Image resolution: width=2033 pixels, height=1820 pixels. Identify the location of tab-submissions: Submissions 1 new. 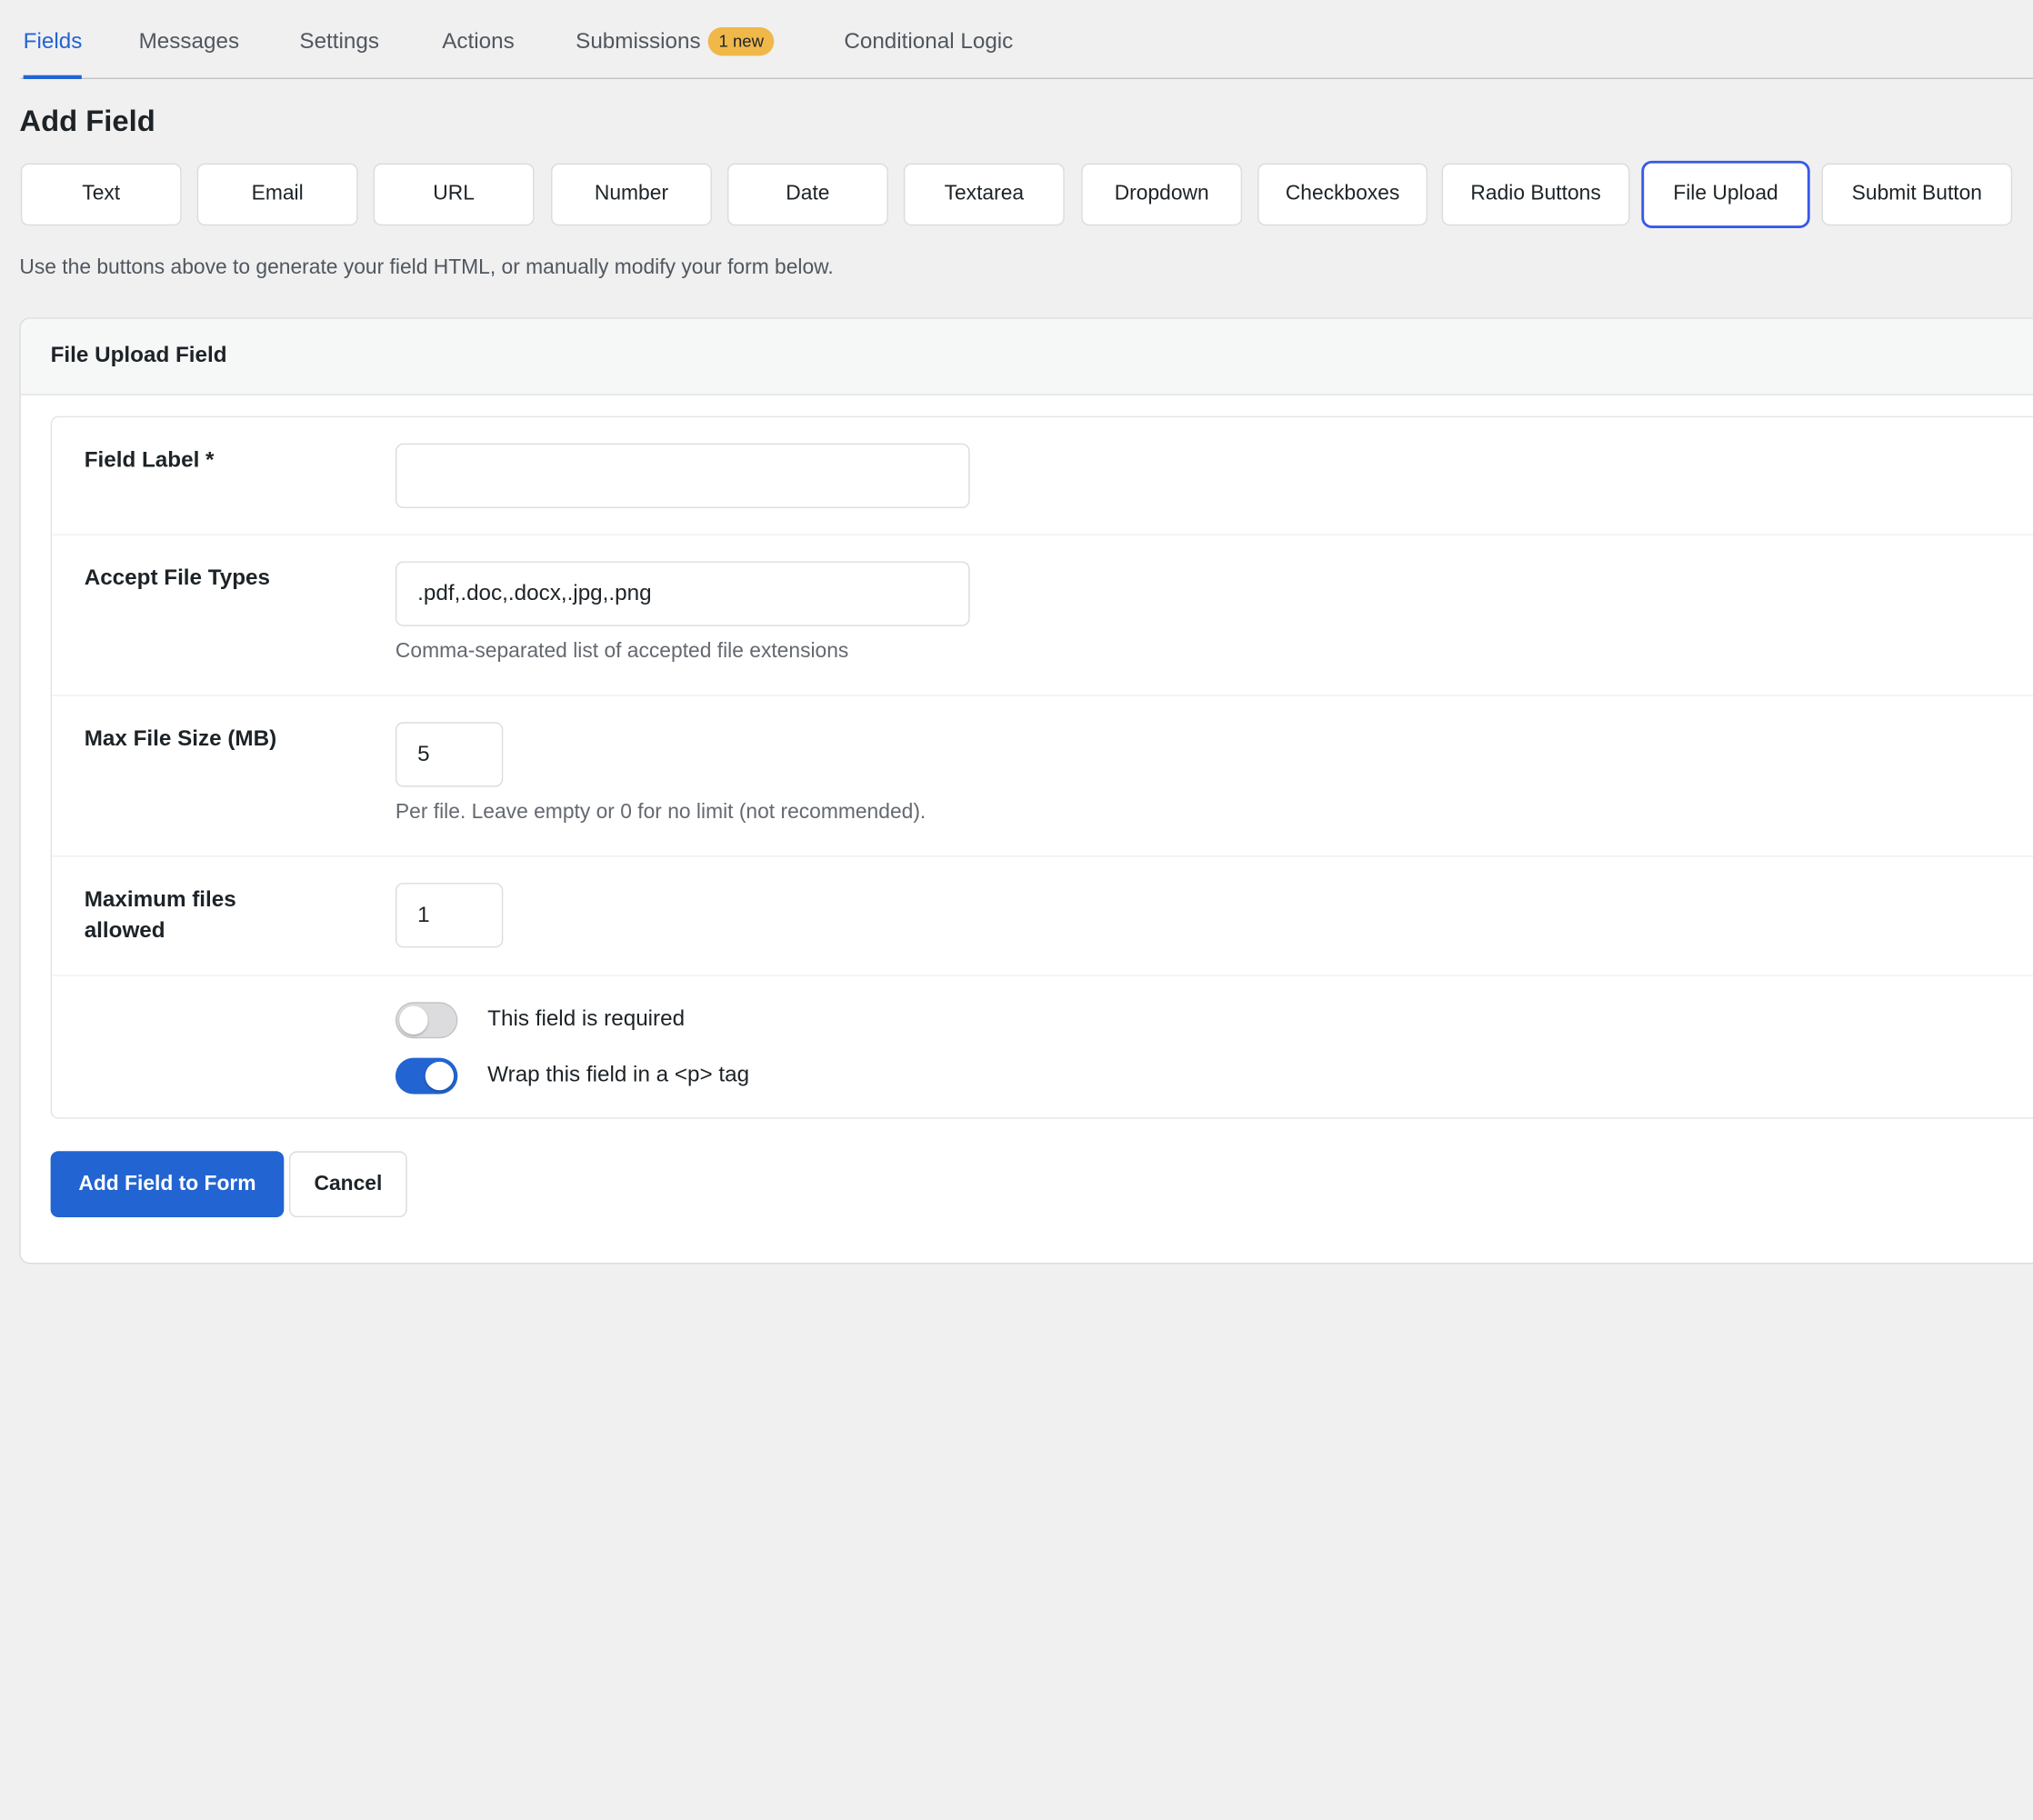
(676, 52).